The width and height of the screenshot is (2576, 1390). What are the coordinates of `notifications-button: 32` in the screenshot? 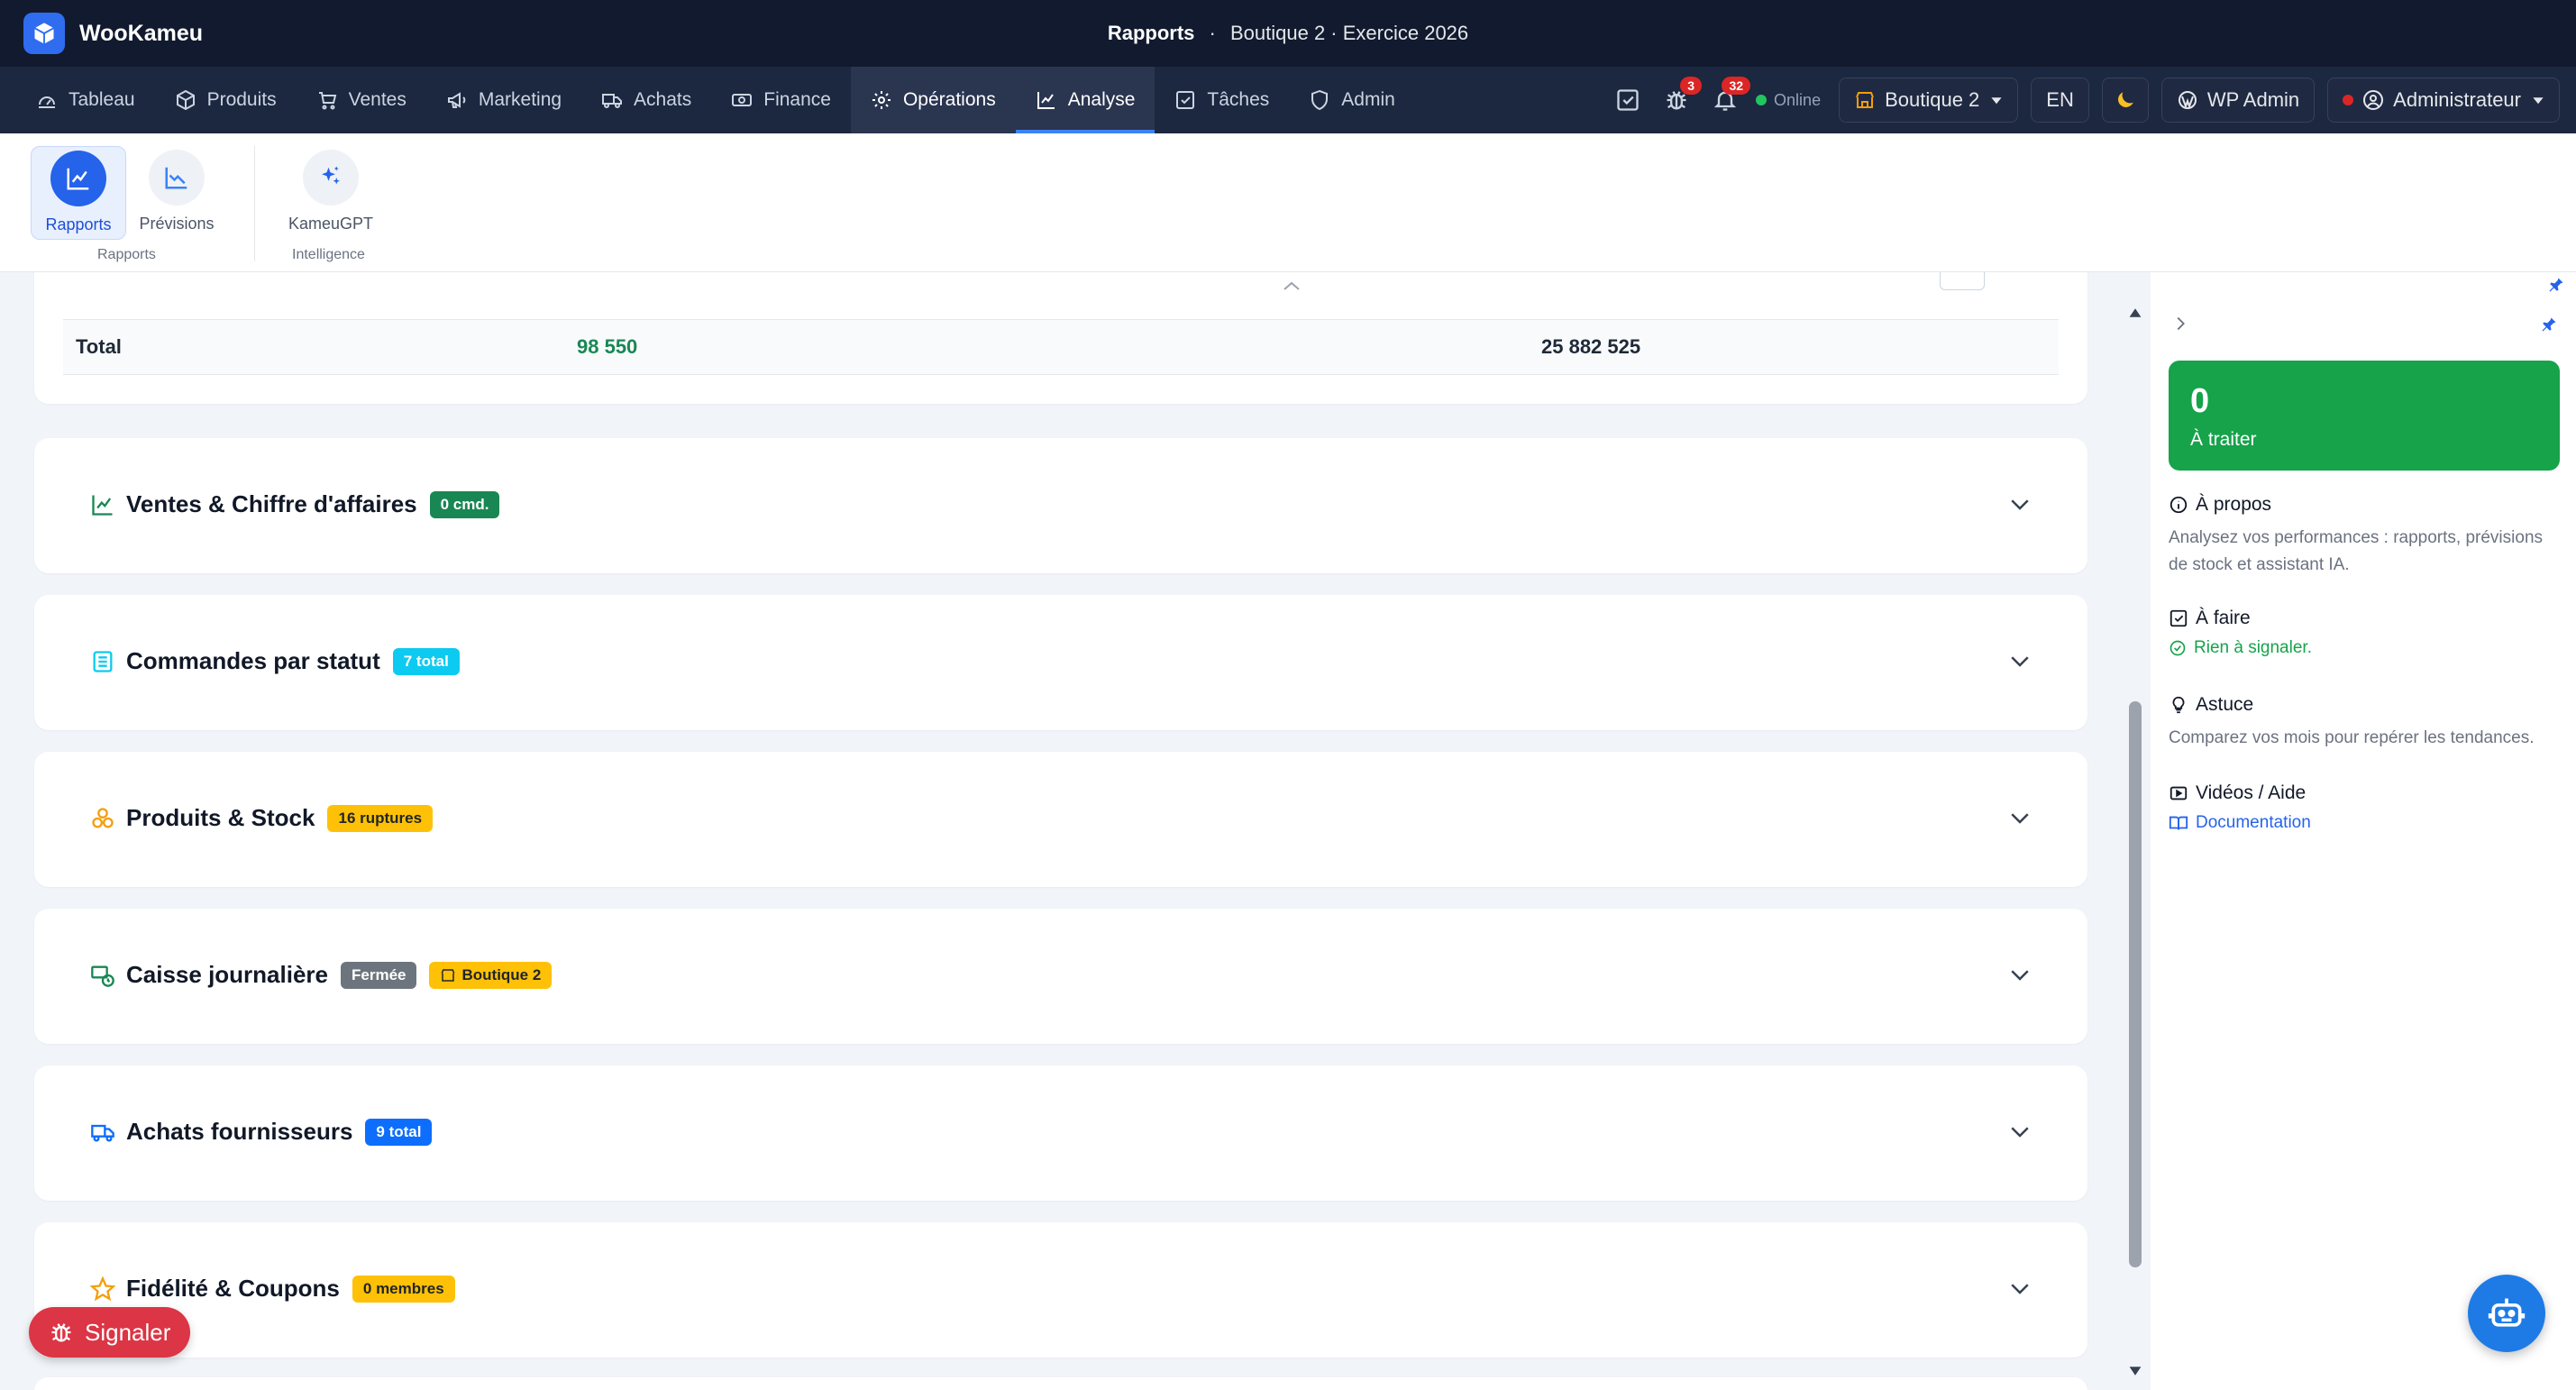 It's located at (1729, 97).